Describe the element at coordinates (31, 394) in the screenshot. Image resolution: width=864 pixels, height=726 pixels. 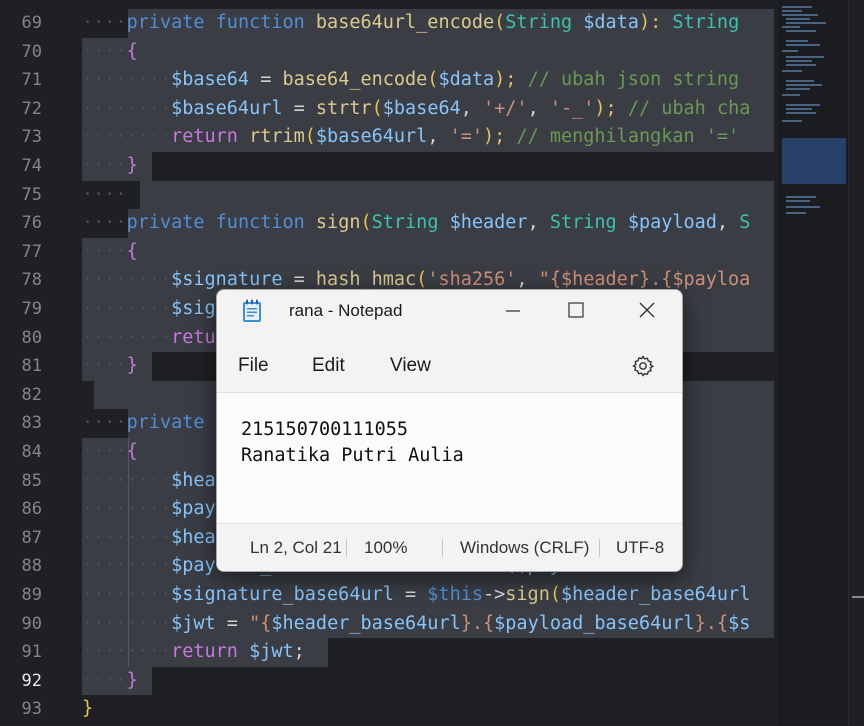
I see `line-number: 82` at that location.